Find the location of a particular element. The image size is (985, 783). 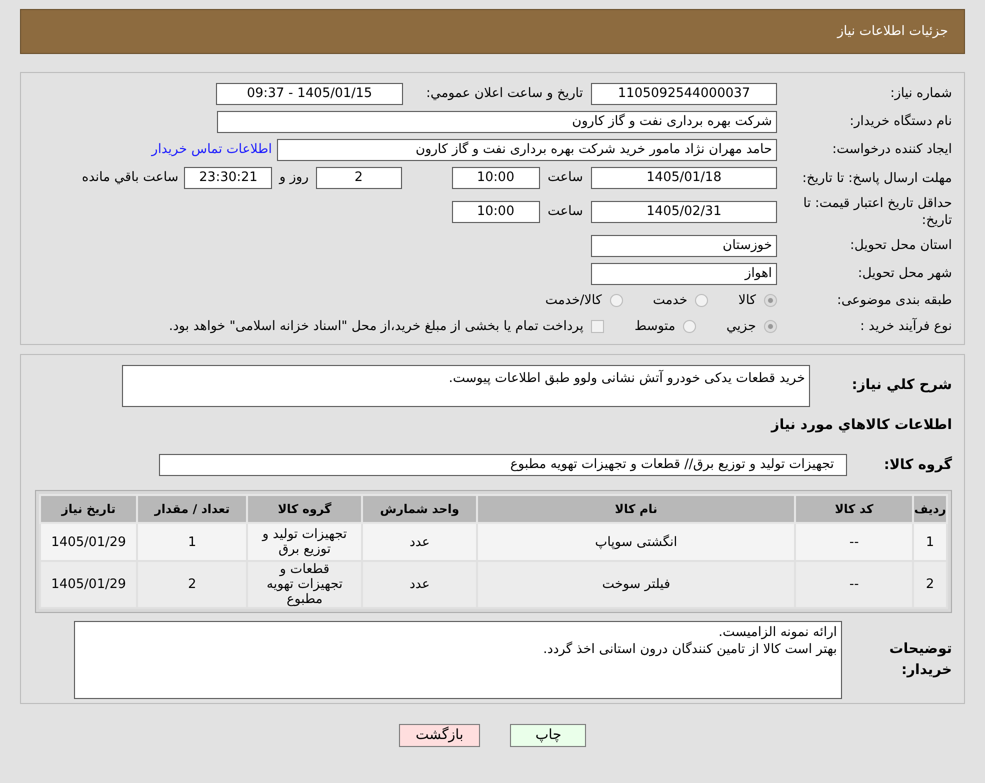

input-field: تجهیزات تولید و توزیع برق// قطعات و تجهیزات تهویه مطبوع is located at coordinates (503, 465).